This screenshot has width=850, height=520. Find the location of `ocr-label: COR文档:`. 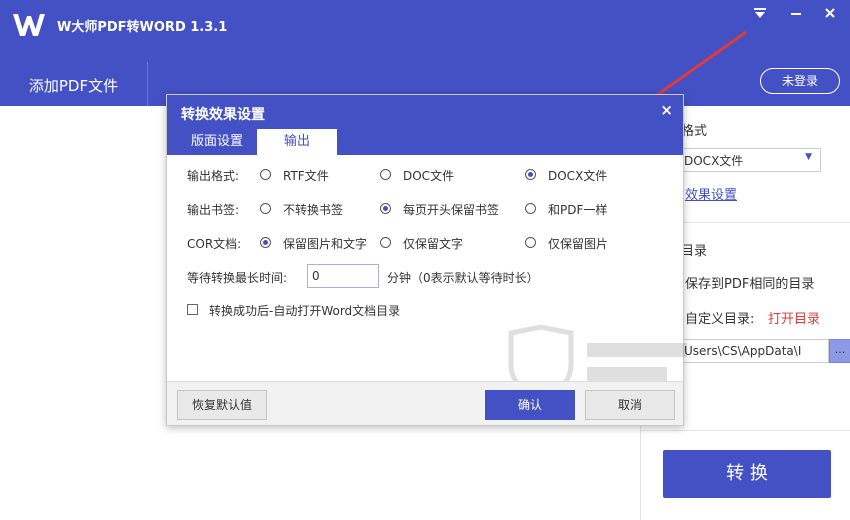

ocr-label: COR文档: is located at coordinates (214, 244).